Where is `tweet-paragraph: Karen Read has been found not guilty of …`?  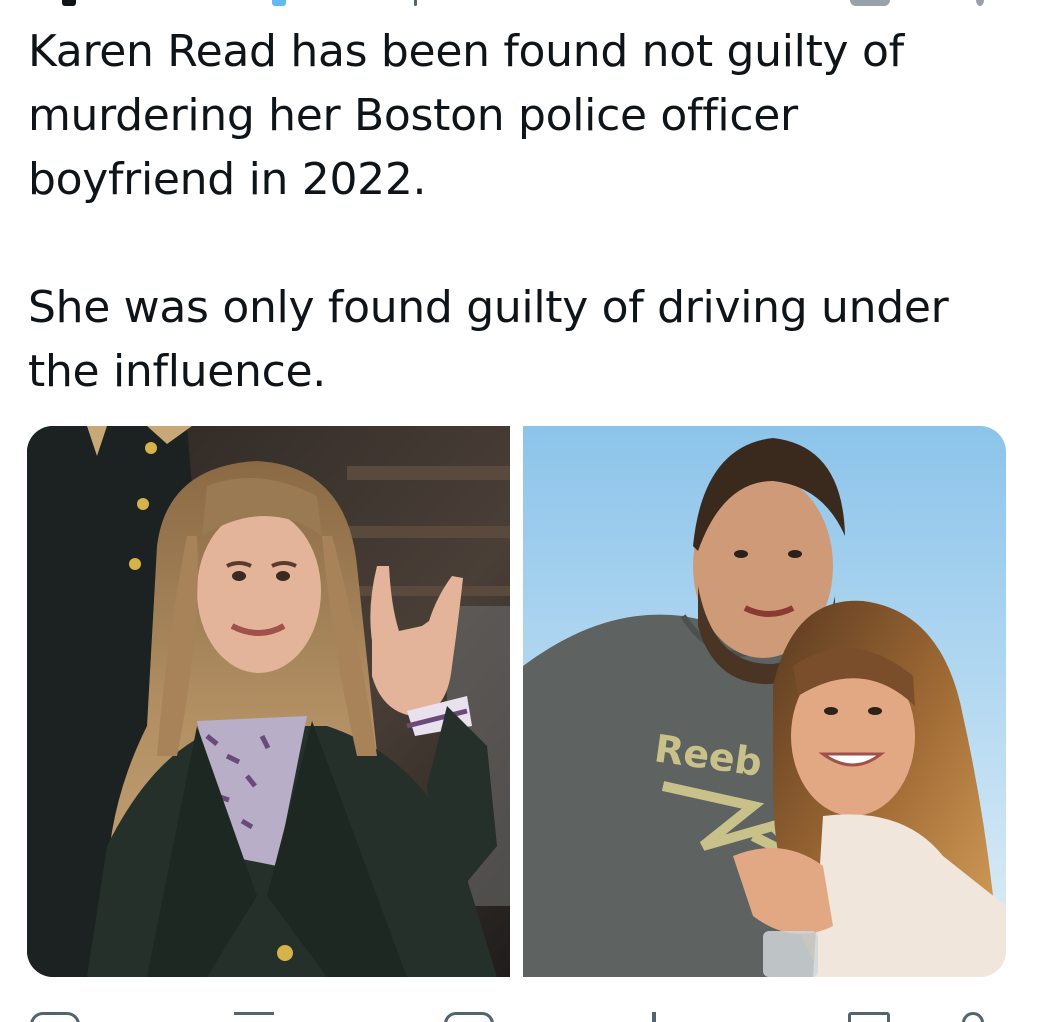 tweet-paragraph: Karen Read has been found not guilty of … is located at coordinates (466, 115).